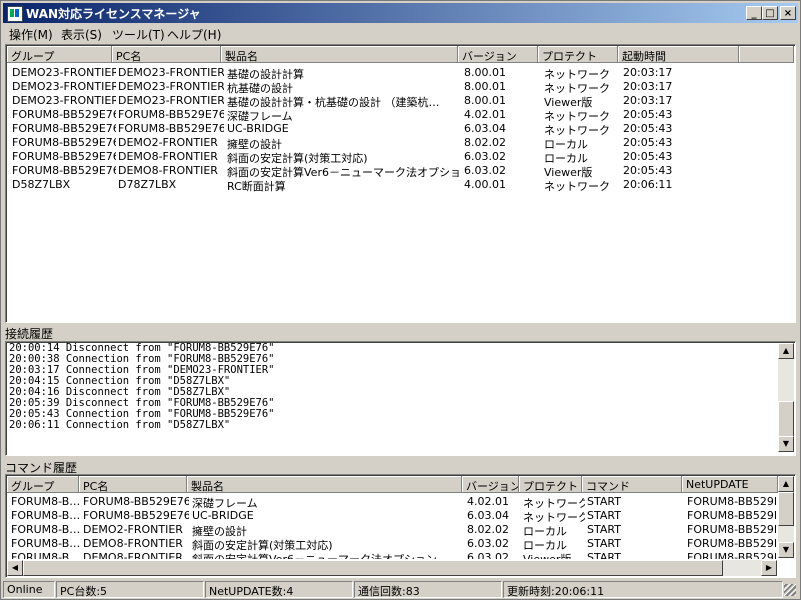 The image size is (801, 600). I want to click on cmd-cell-version: 4.02.01, so click(488, 501).